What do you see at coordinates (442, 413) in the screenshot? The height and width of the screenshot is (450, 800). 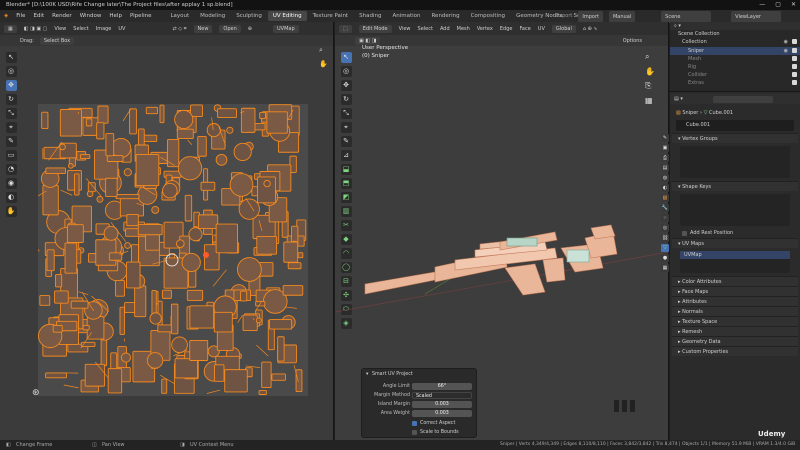 I see `area-weight-field: 0.003` at bounding box center [442, 413].